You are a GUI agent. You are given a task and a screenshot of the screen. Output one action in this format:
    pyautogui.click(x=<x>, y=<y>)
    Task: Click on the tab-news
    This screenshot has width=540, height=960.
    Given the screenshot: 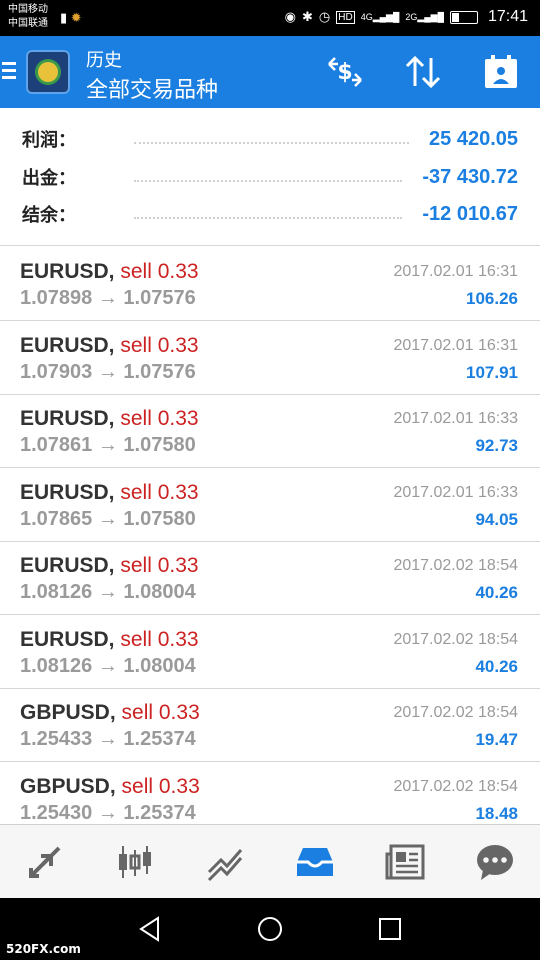 What is the action you would take?
    pyautogui.click(x=405, y=861)
    